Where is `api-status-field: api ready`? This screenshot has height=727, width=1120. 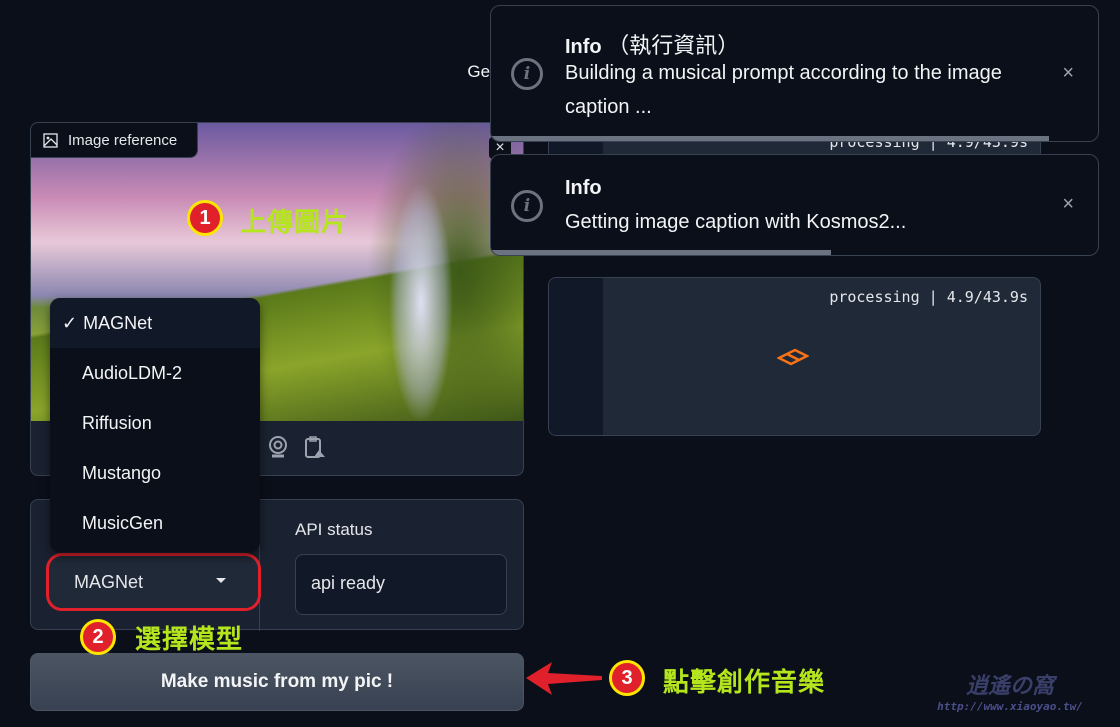
api-status-field: api ready is located at coordinates (401, 584).